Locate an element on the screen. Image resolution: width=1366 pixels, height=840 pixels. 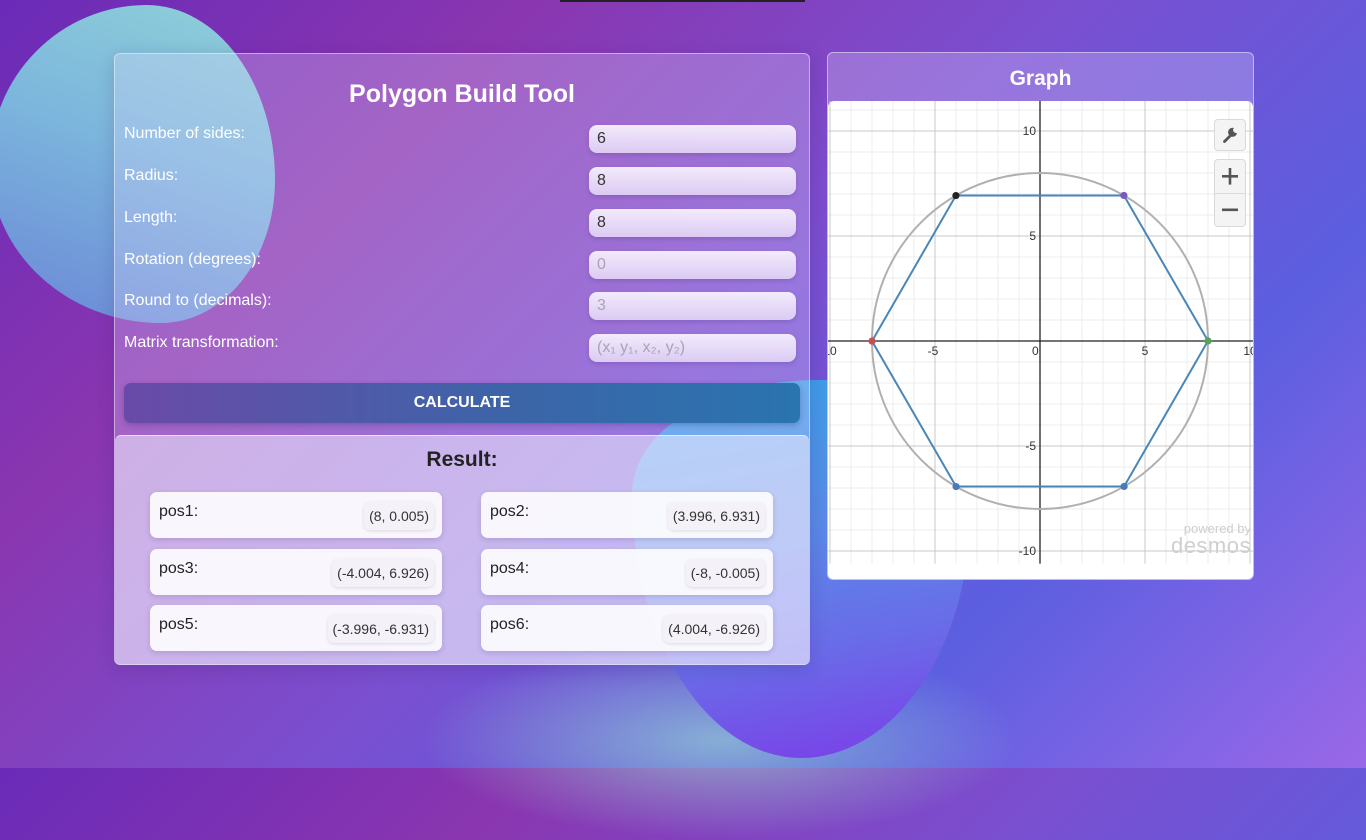
result-title: Result: is located at coordinates (462, 459).